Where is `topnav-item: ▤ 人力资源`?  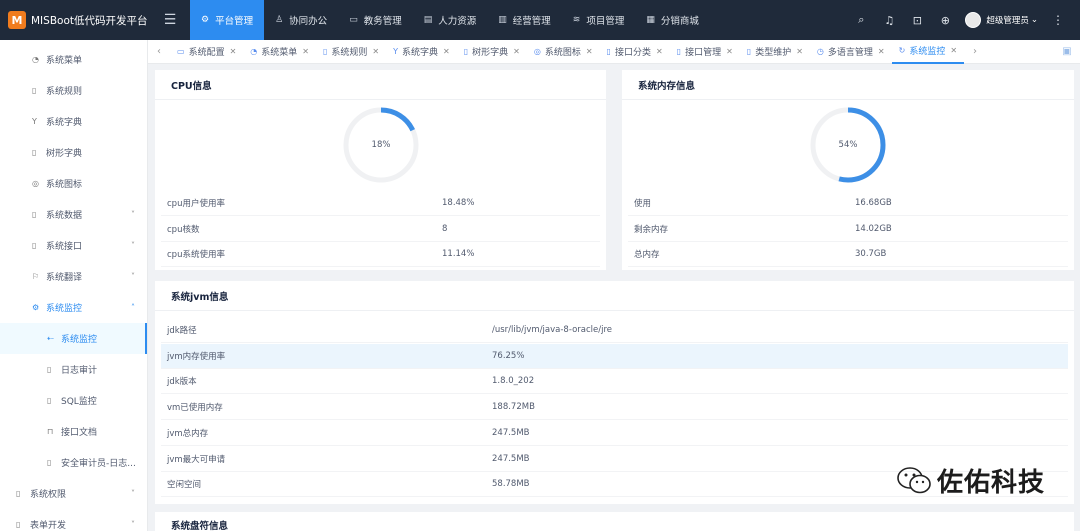 topnav-item: ▤ 人力资源 is located at coordinates (450, 20).